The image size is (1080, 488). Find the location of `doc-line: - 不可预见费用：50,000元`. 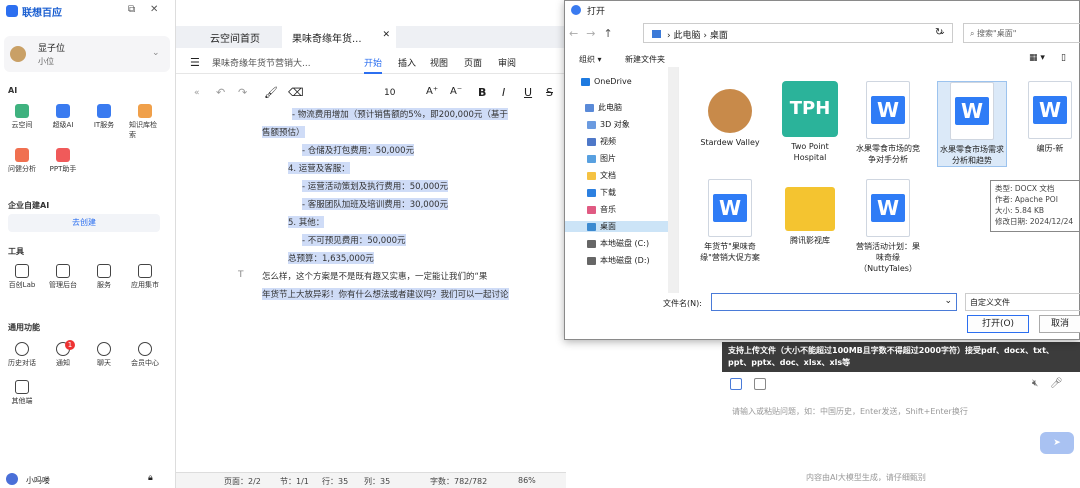

doc-line: - 不可预见费用：50,000元 is located at coordinates (354, 240).